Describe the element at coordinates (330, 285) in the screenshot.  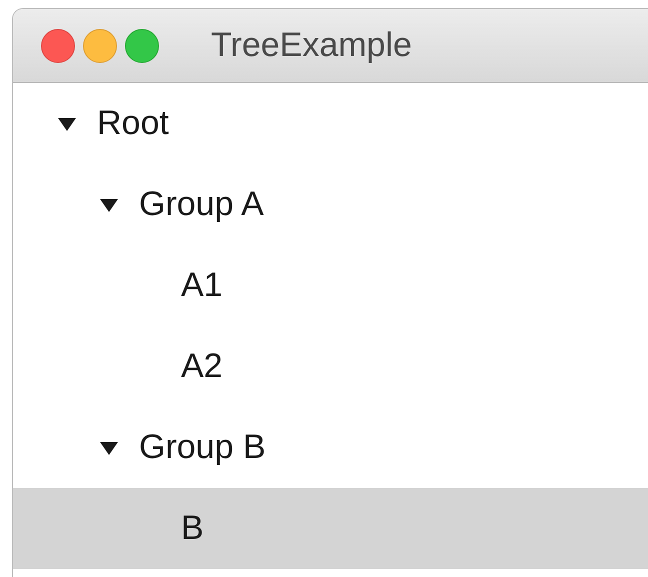
I see `tree-item: A1` at that location.